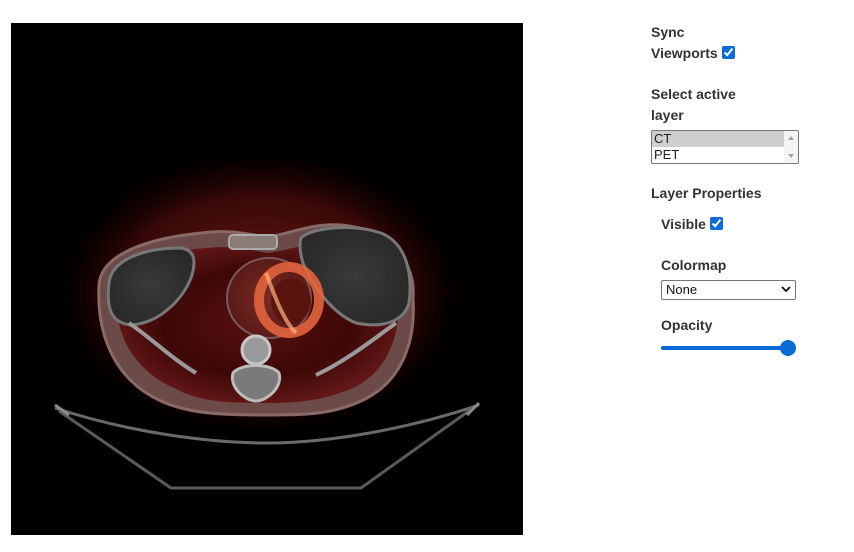 The width and height of the screenshot is (854, 552). I want to click on opacity-slider, so click(728, 348).